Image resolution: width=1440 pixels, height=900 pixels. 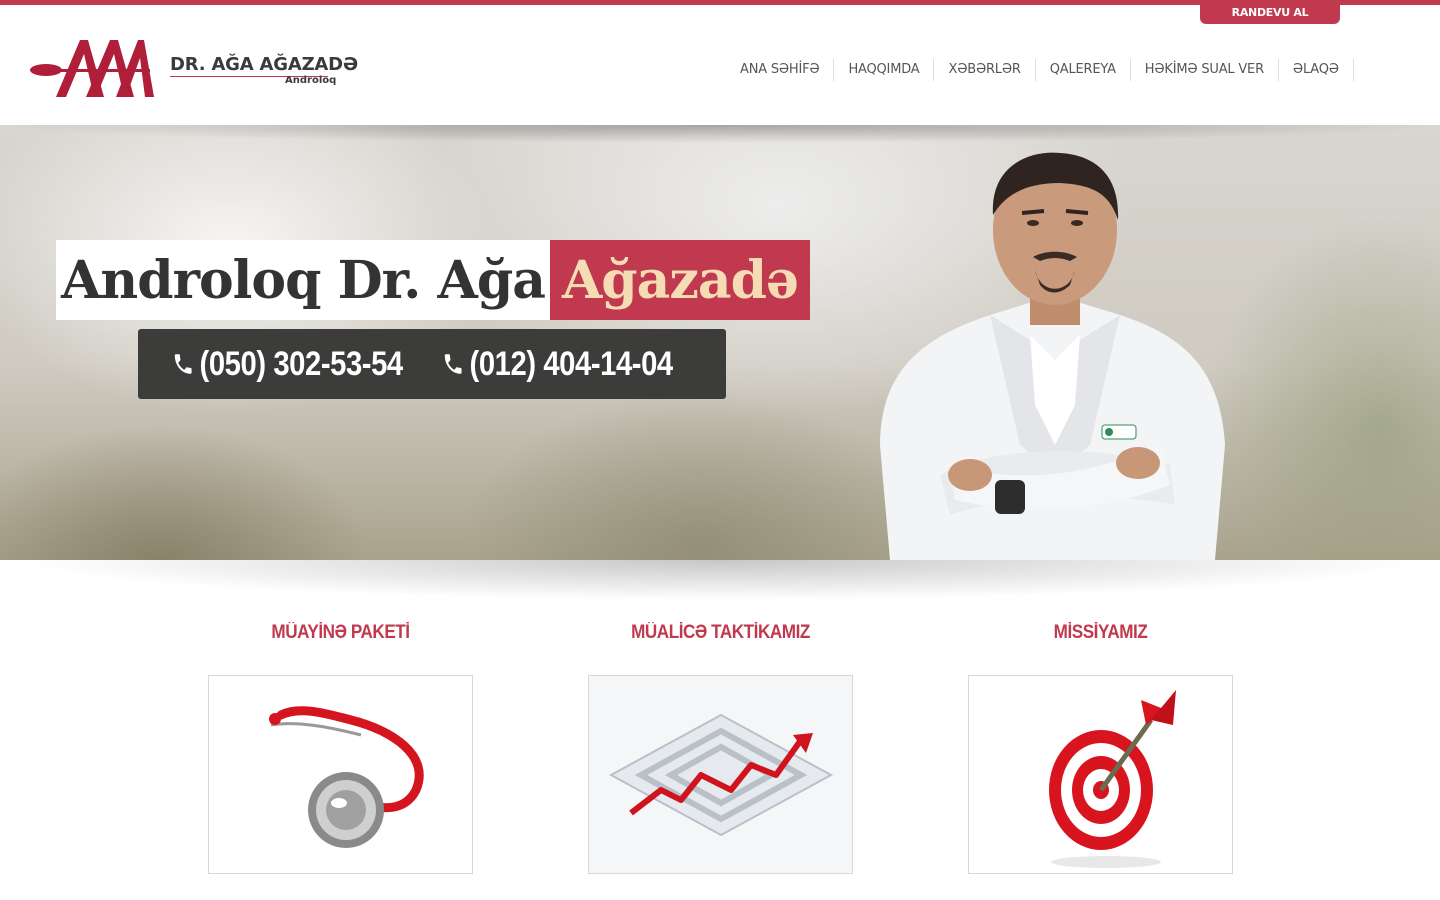 I want to click on nav-item-home: ANA SƏHİFƏ, so click(x=780, y=70).